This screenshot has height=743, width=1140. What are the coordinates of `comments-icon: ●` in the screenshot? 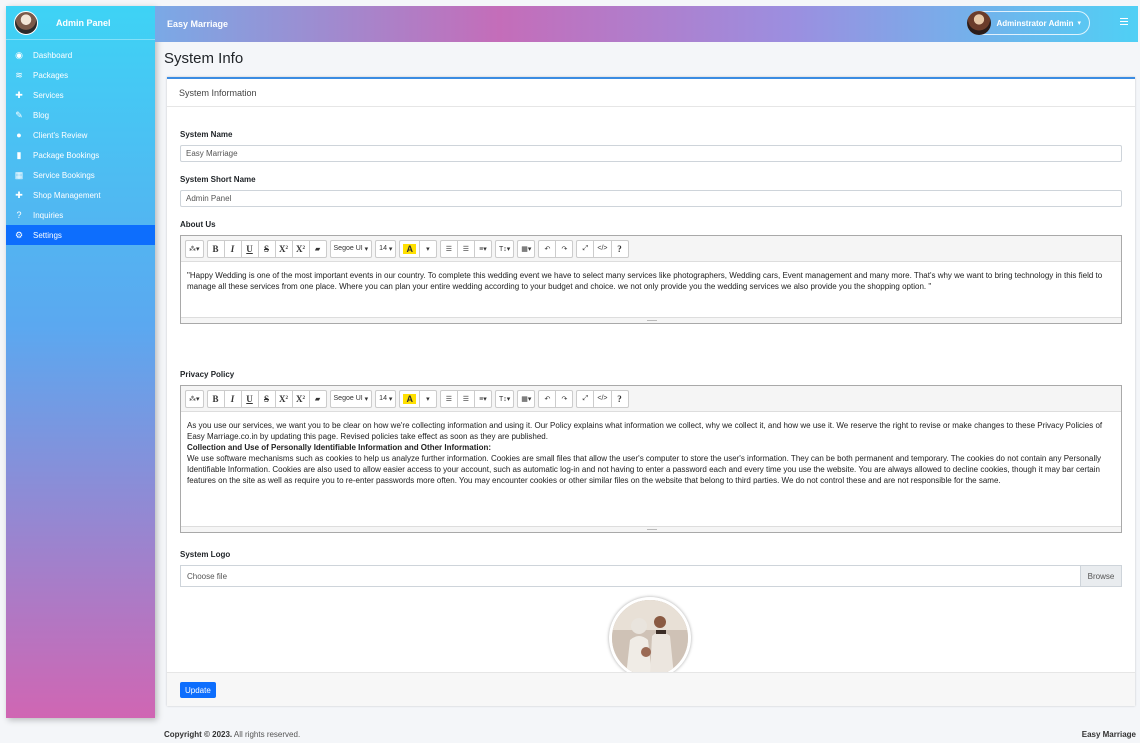 It's located at (19, 135).